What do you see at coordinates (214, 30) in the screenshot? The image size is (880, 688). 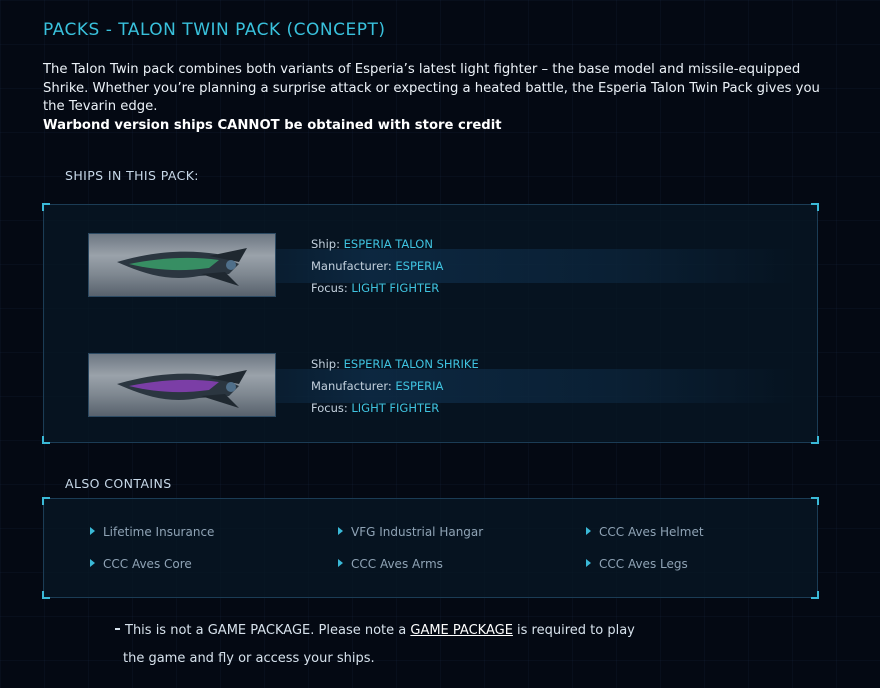 I see `page-title: PACKS - TALON TWIN PACK (CONCEPT)` at bounding box center [214, 30].